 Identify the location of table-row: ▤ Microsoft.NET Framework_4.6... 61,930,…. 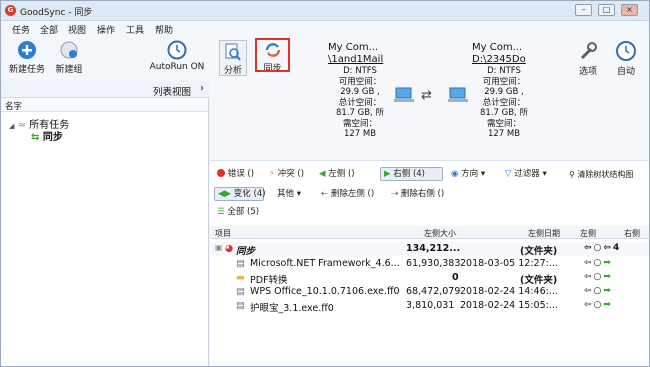
(429, 264).